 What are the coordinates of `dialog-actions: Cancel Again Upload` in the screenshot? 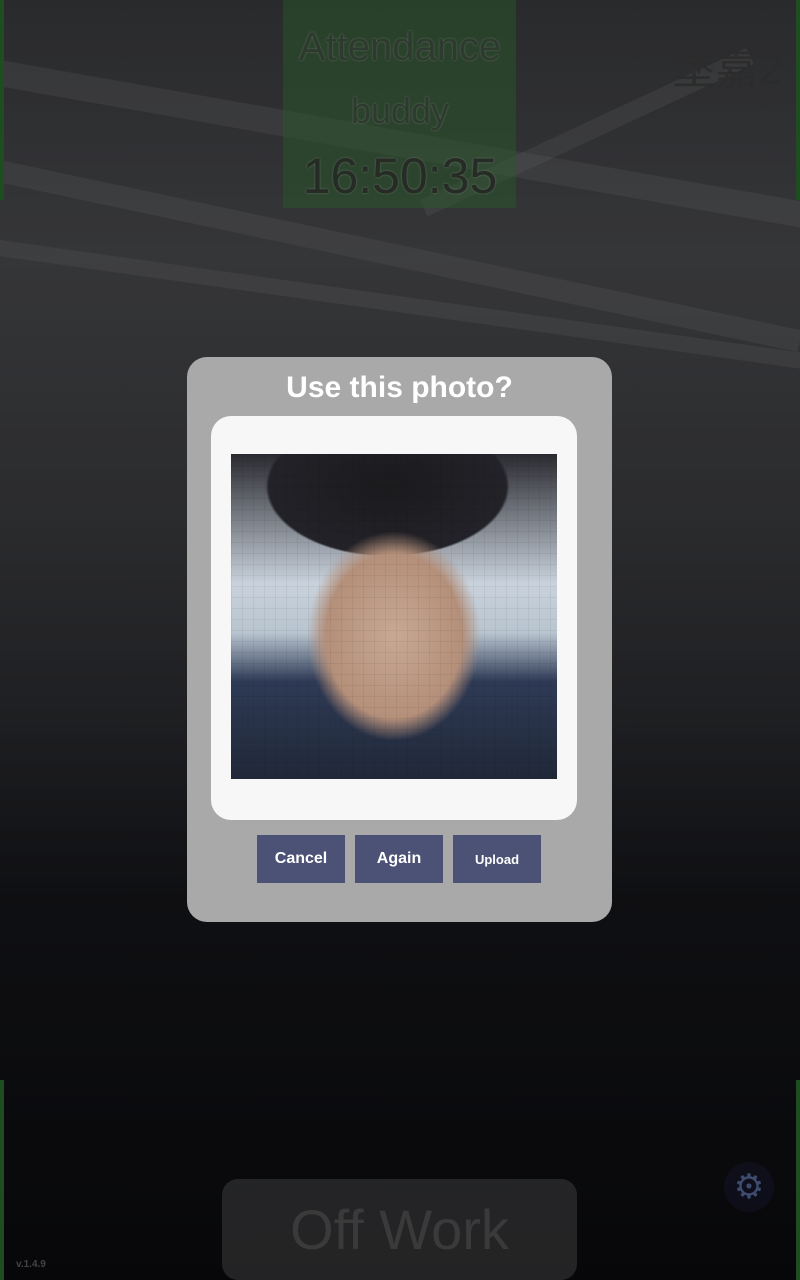 It's located at (399, 859).